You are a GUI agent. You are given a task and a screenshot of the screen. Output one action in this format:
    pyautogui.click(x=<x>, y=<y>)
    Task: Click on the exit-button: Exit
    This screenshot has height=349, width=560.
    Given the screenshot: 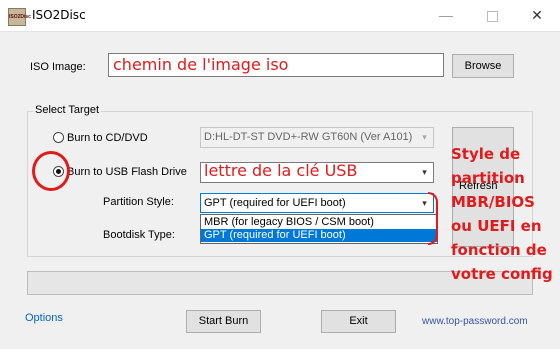 What is the action you would take?
    pyautogui.click(x=358, y=321)
    